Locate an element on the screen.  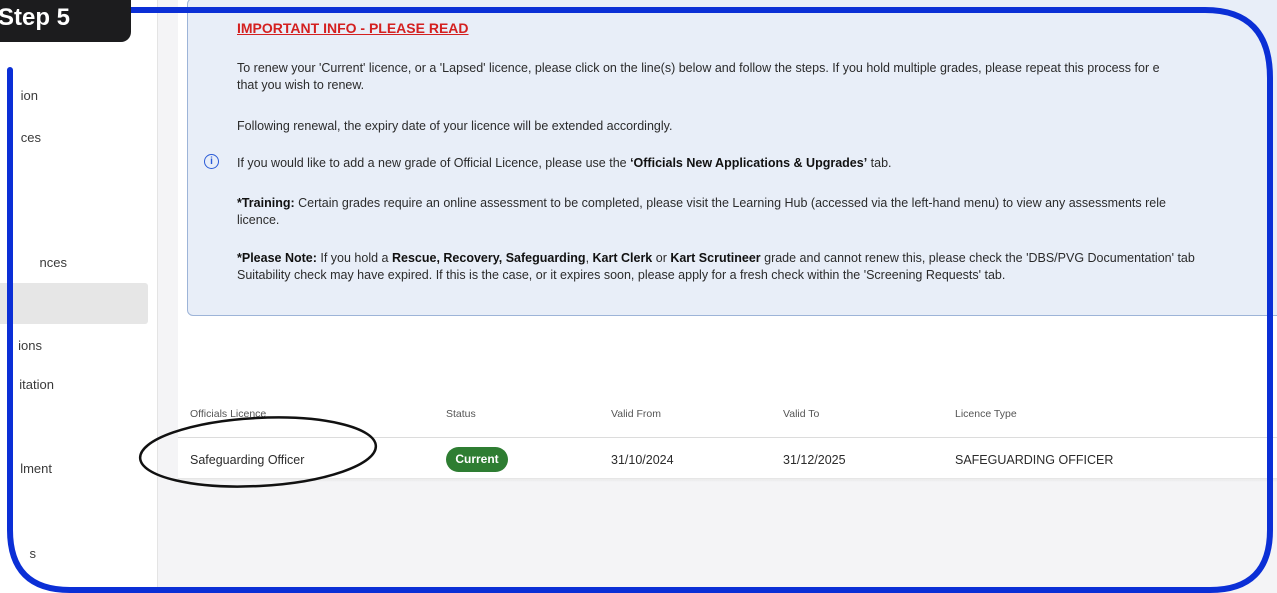
table-header-divider is located at coordinates (727, 437).